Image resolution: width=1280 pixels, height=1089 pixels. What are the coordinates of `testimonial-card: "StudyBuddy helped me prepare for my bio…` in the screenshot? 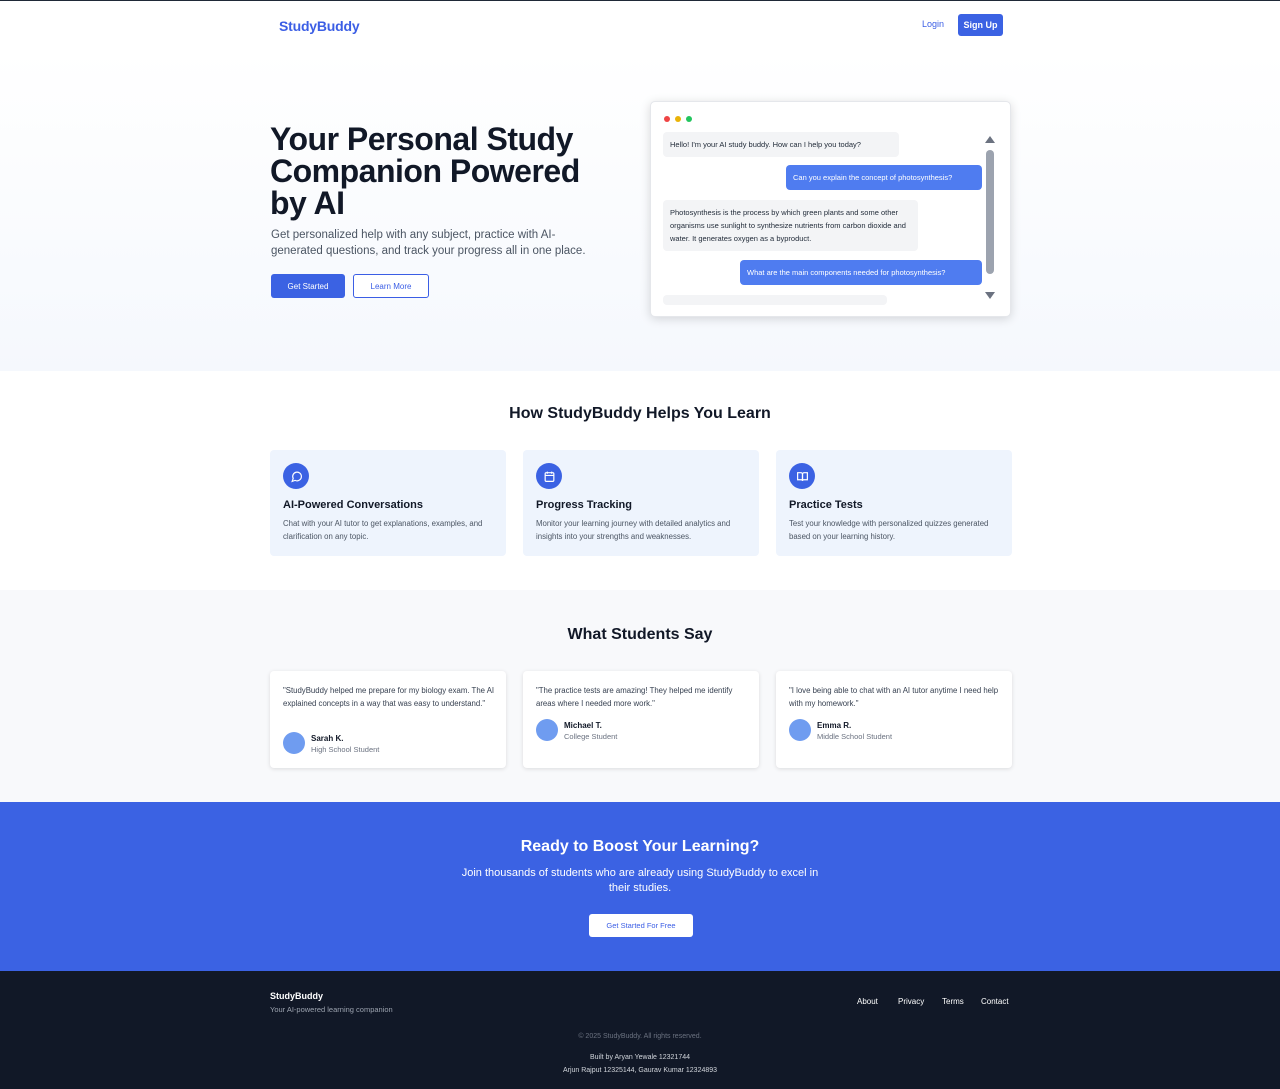 It's located at (388, 719).